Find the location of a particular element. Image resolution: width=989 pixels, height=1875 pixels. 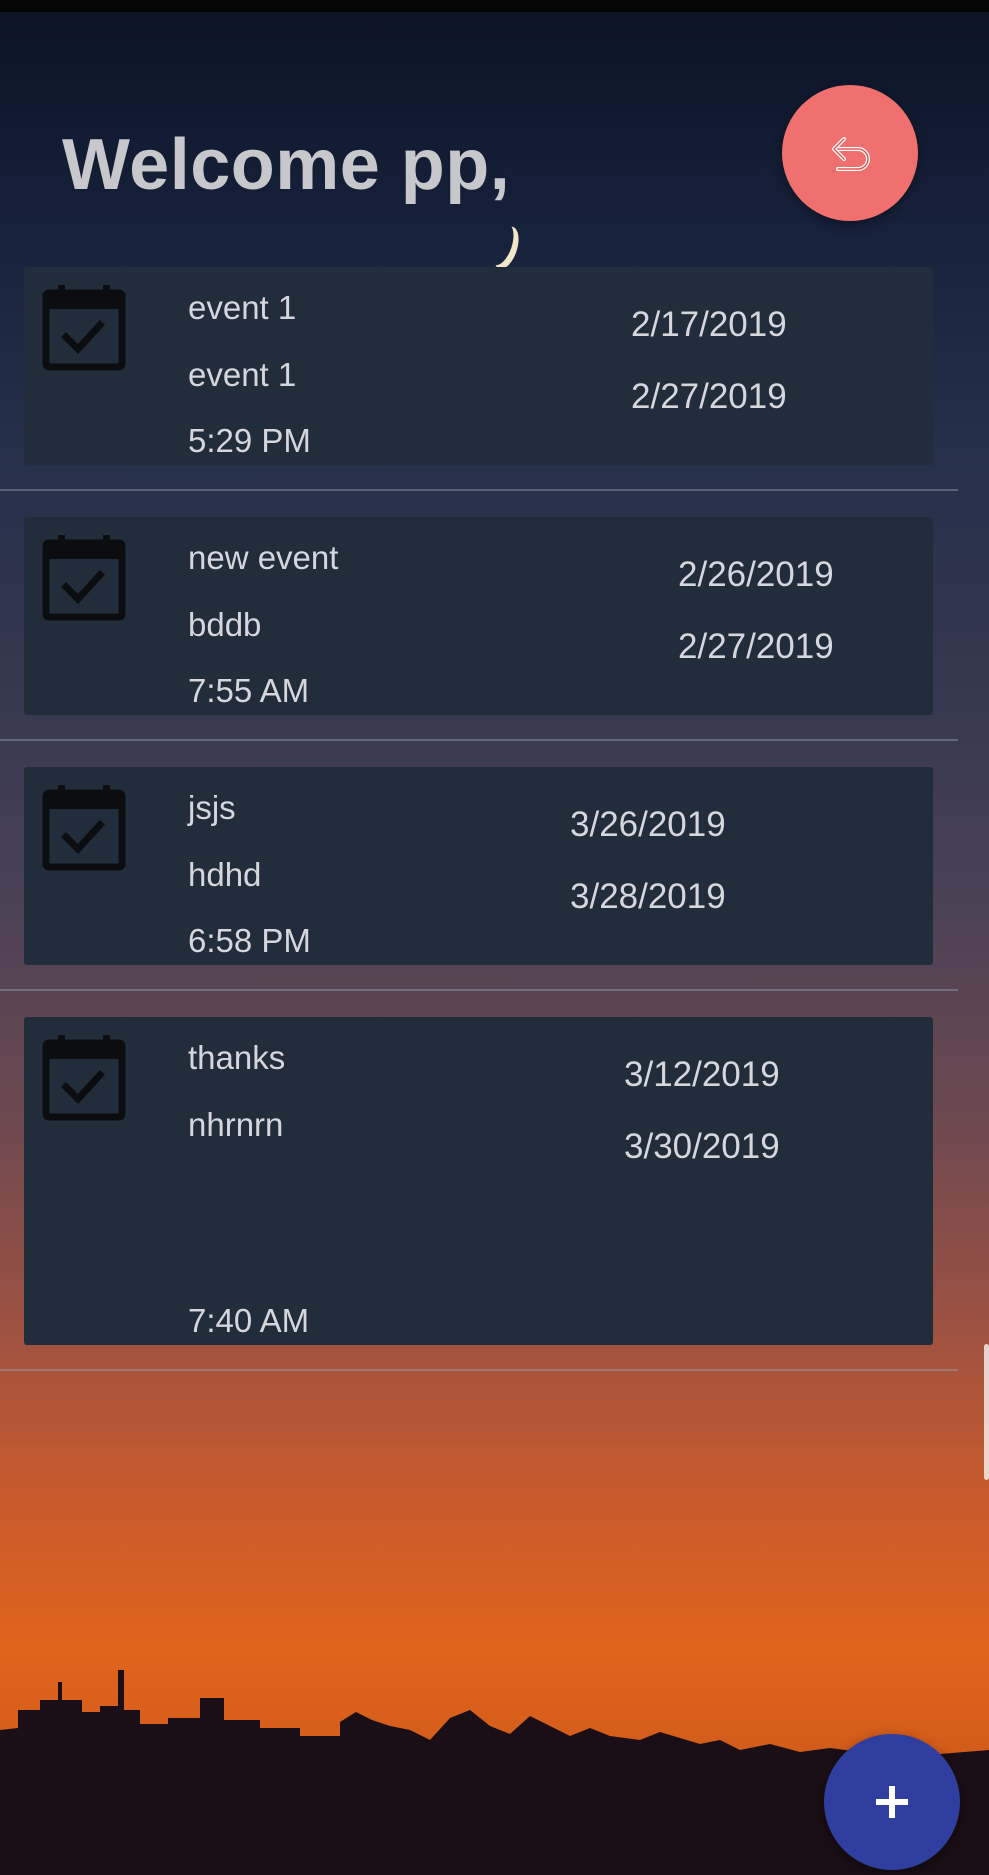

event-description: event 1 is located at coordinates (242, 374).